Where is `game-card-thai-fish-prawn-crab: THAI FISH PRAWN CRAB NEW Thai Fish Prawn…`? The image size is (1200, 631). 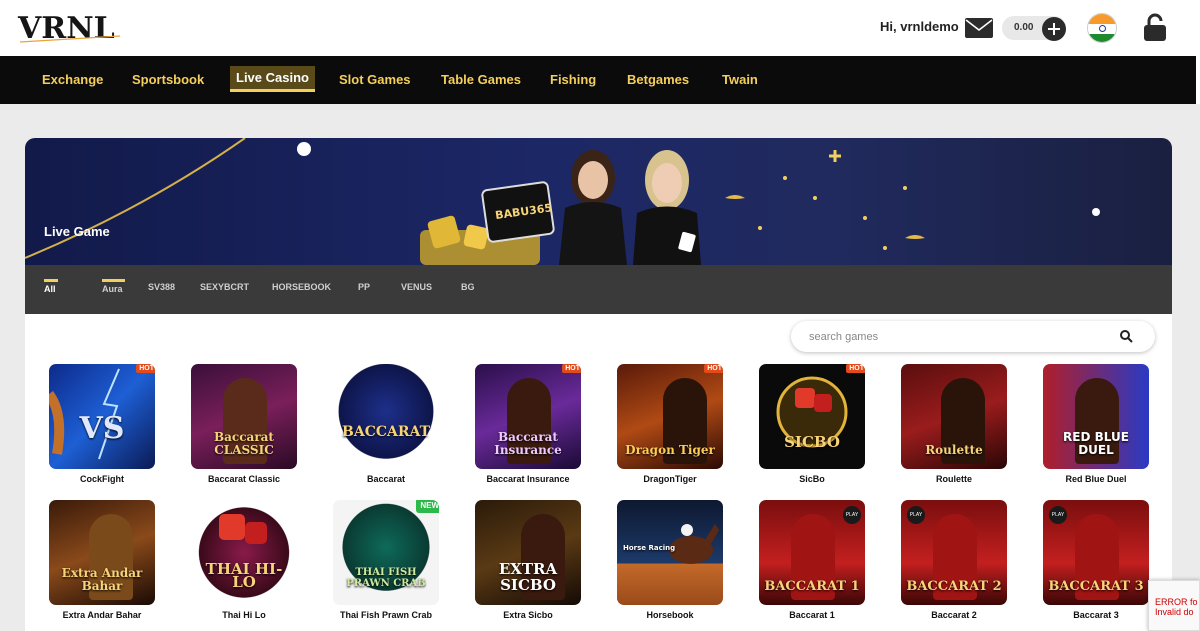 game-card-thai-fish-prawn-crab: THAI FISH PRAWN CRAB NEW Thai Fish Prawn… is located at coordinates (386, 560).